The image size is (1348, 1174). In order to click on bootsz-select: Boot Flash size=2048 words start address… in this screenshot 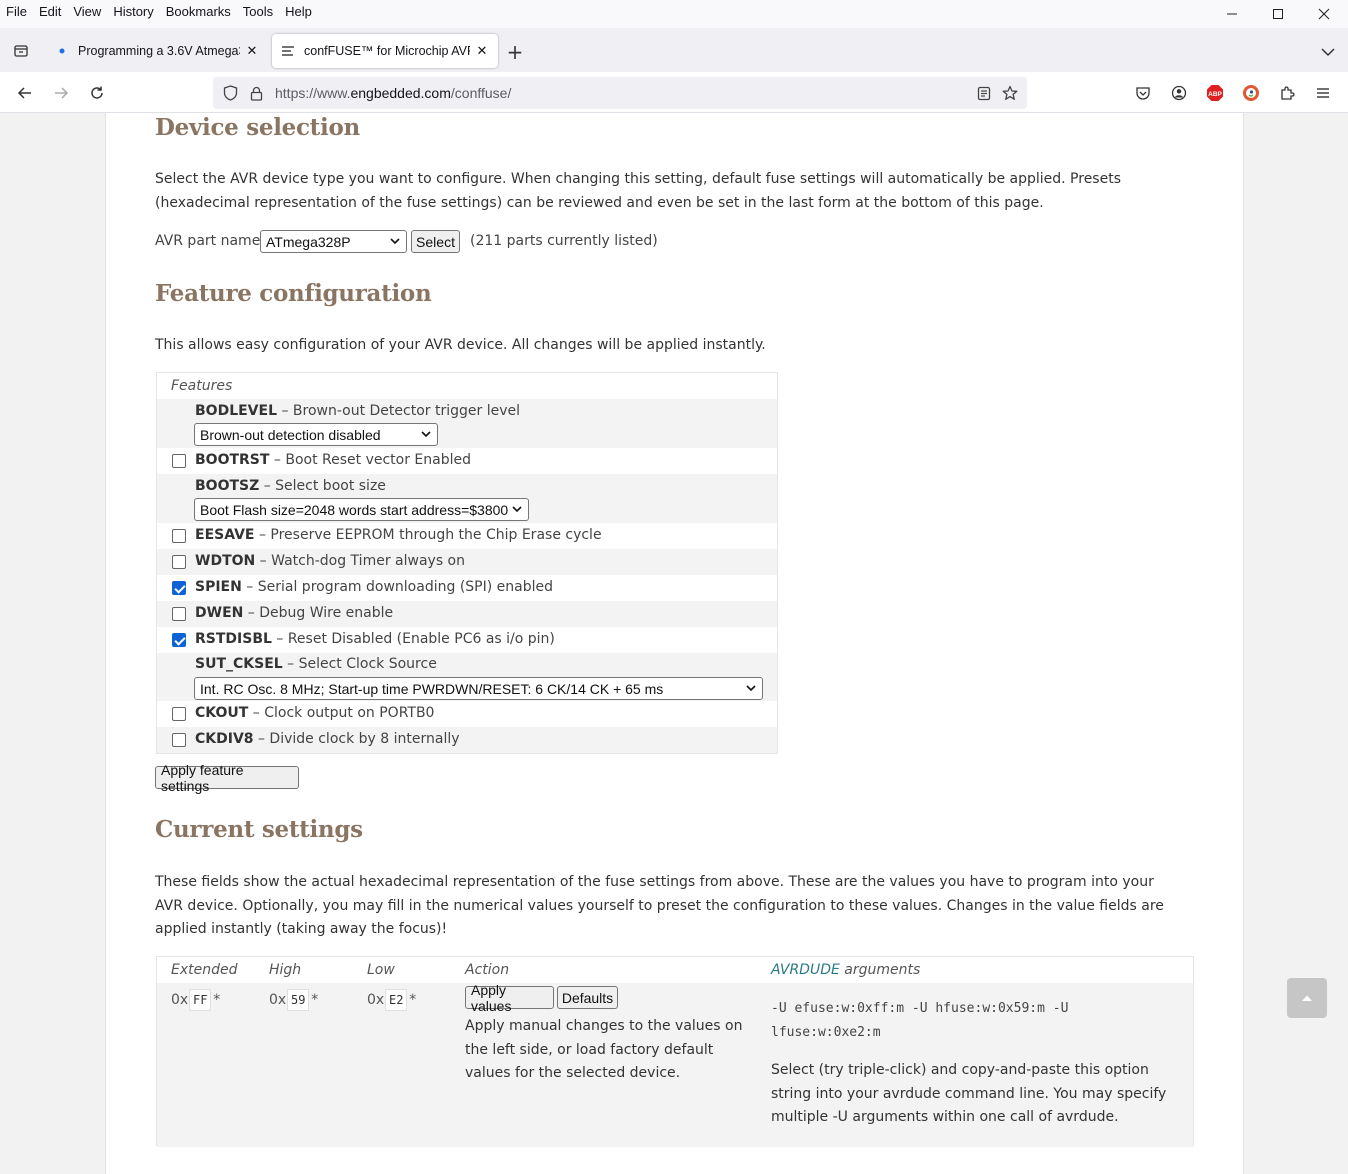, I will do `click(361, 509)`.